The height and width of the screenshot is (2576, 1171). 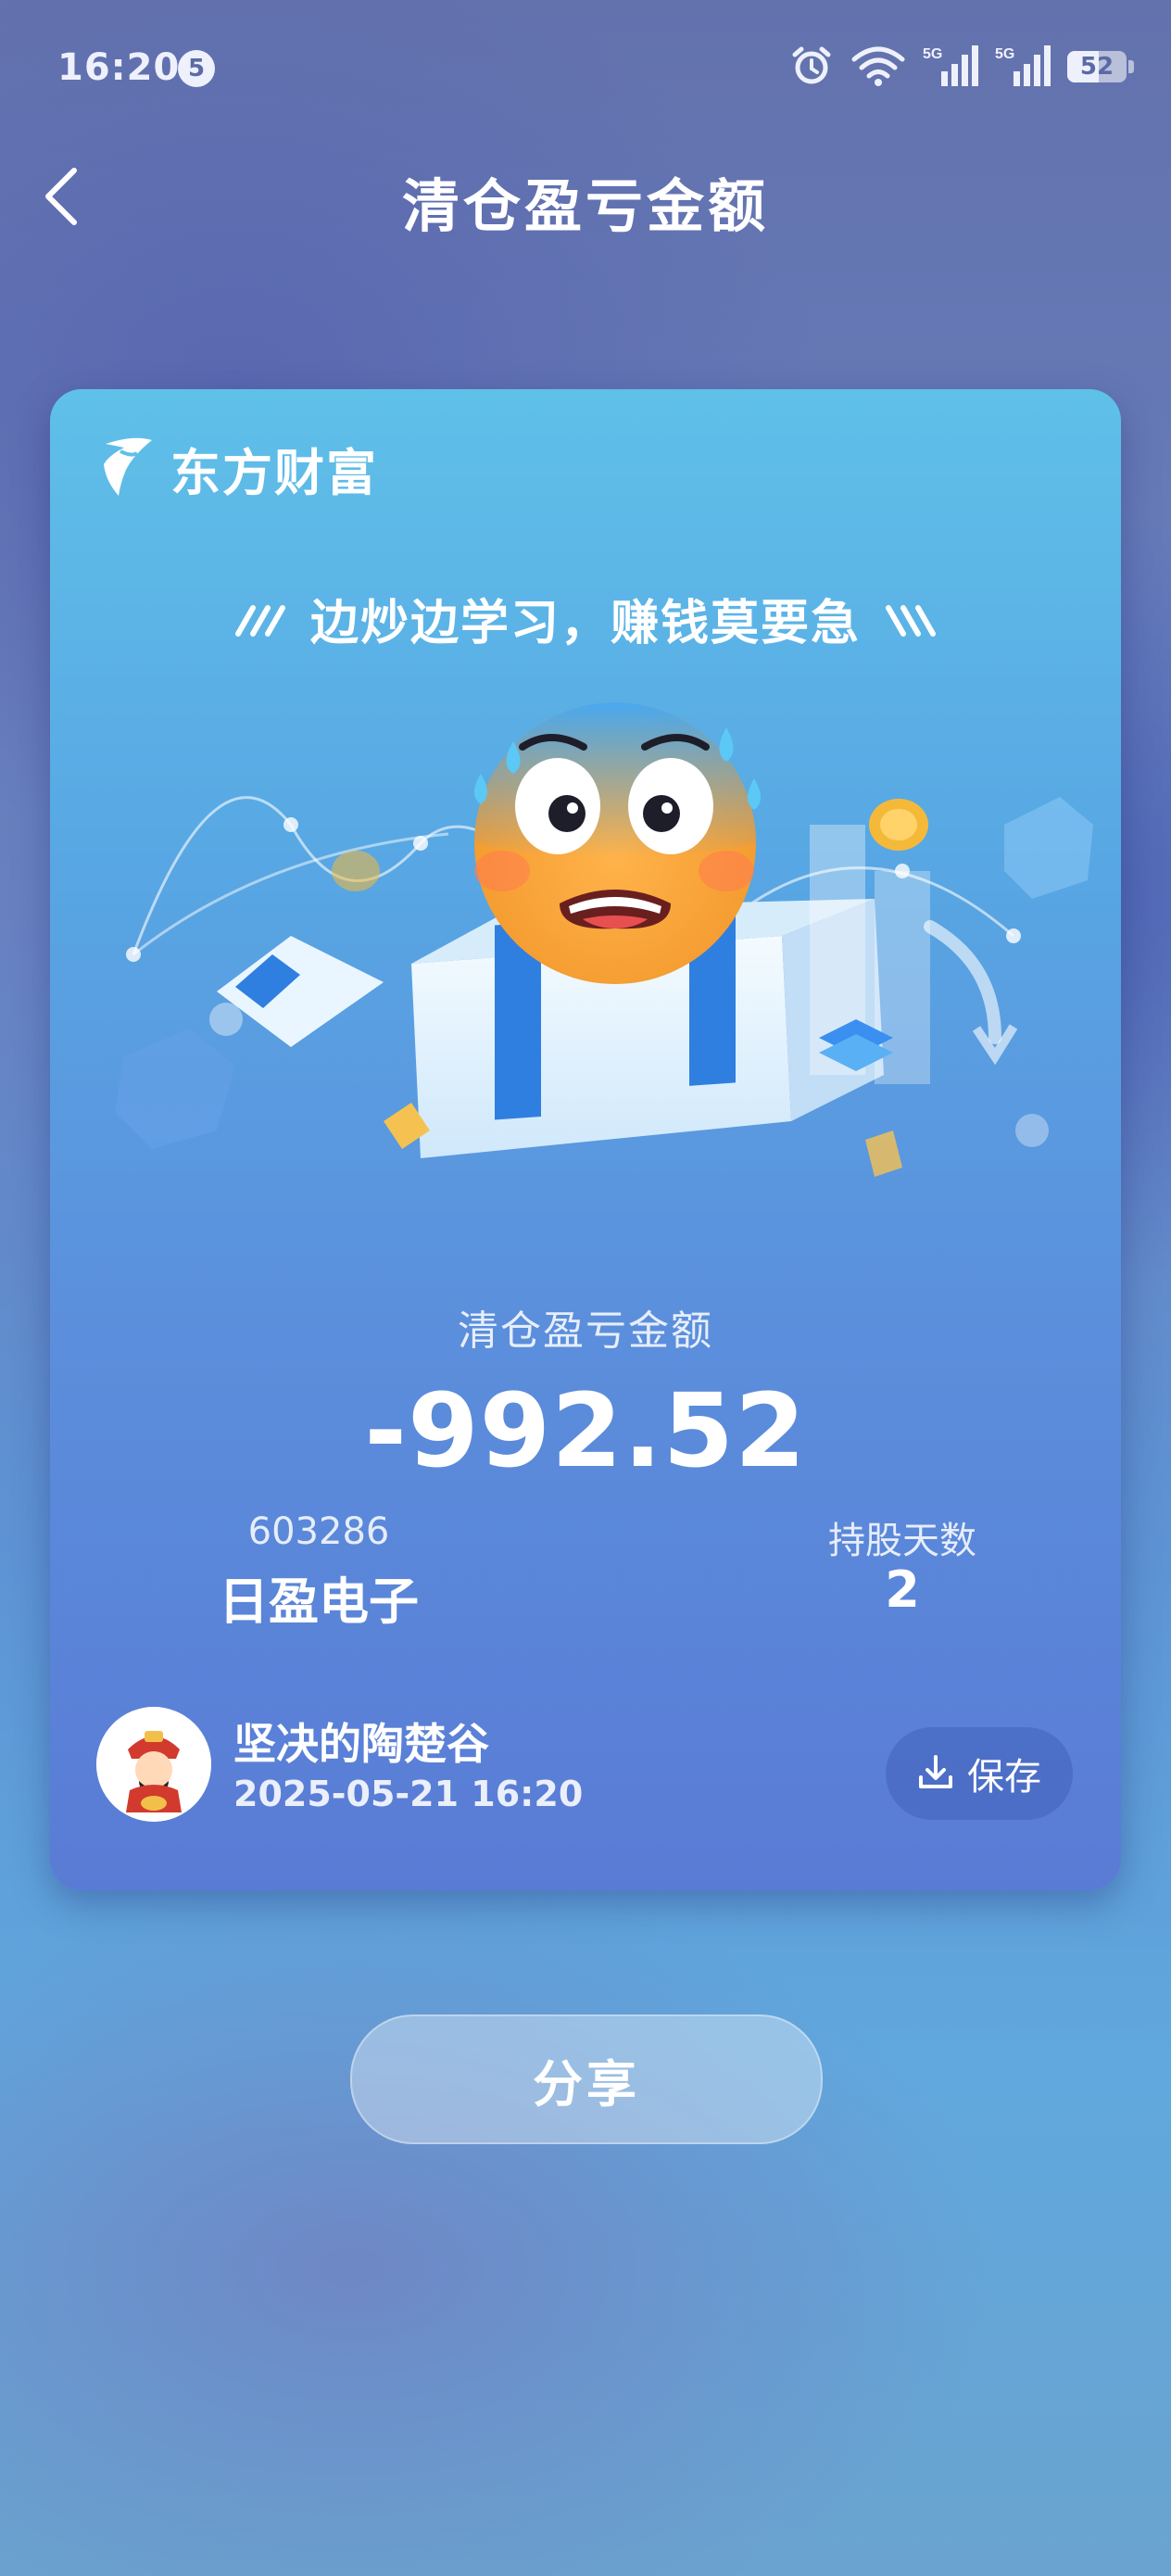 I want to click on share-label: 分享, so click(x=587, y=2084).